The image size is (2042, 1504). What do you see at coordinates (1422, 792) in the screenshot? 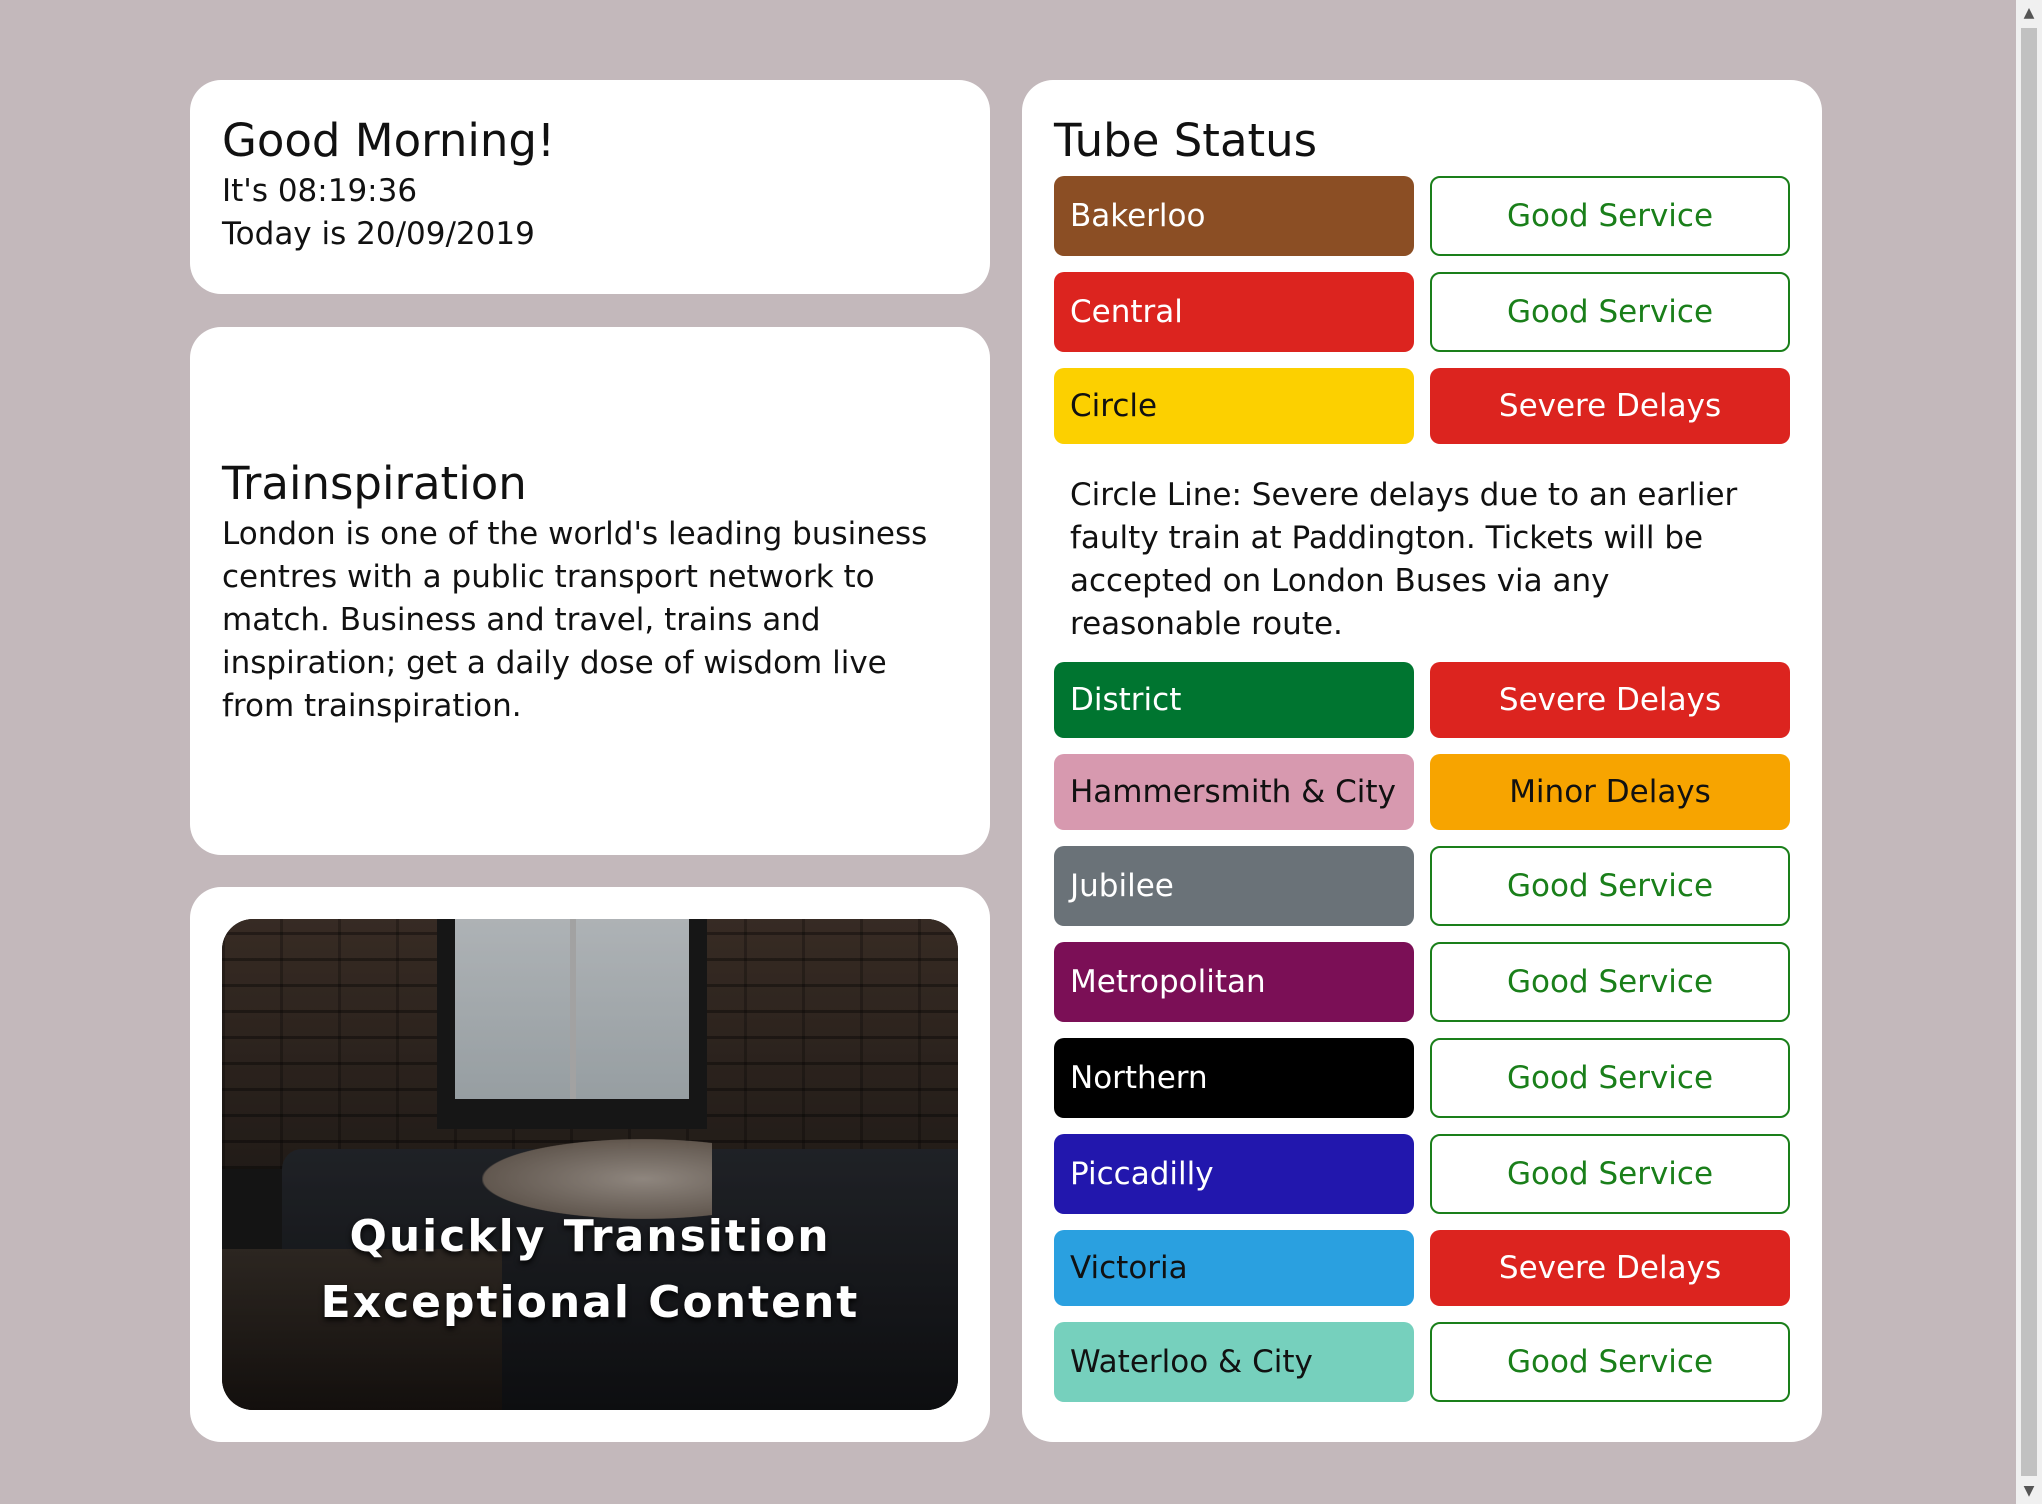
I see `tube-line-row: Hammersmith & City Minor Delays` at bounding box center [1422, 792].